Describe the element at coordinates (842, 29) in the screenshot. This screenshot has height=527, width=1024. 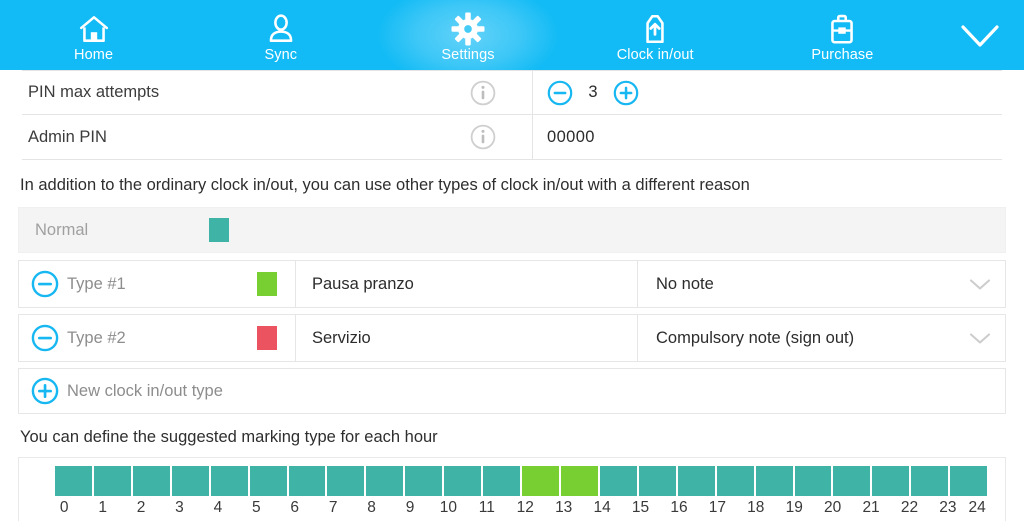
I see `briefcase-icon` at that location.